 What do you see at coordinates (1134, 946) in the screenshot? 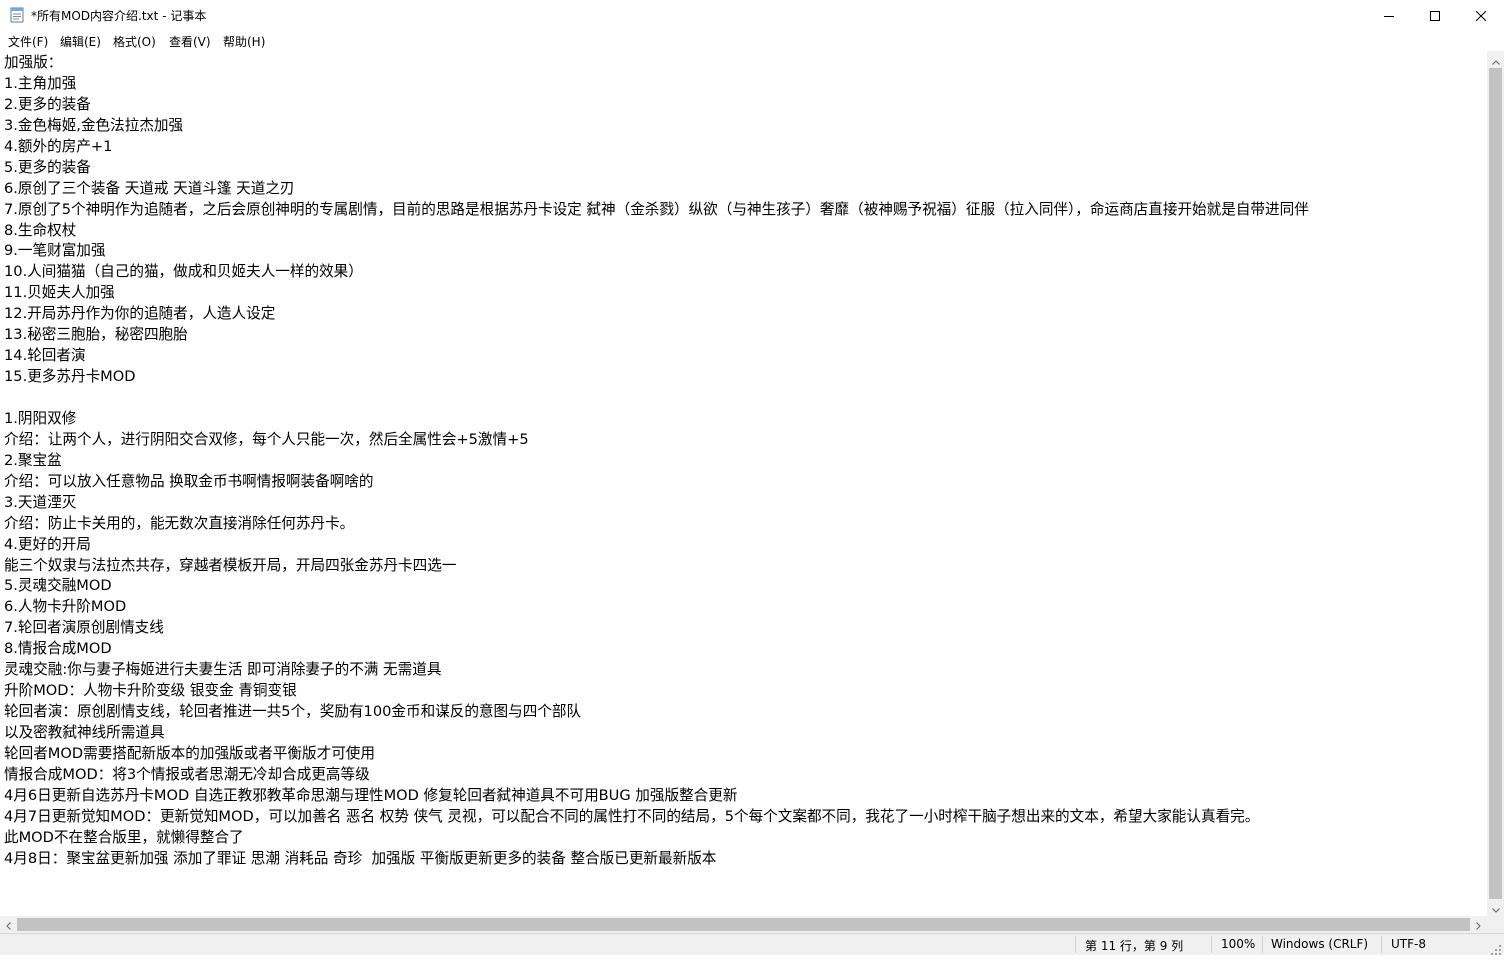
I see `cursor-position: 第 11 行，第 9 列` at bounding box center [1134, 946].